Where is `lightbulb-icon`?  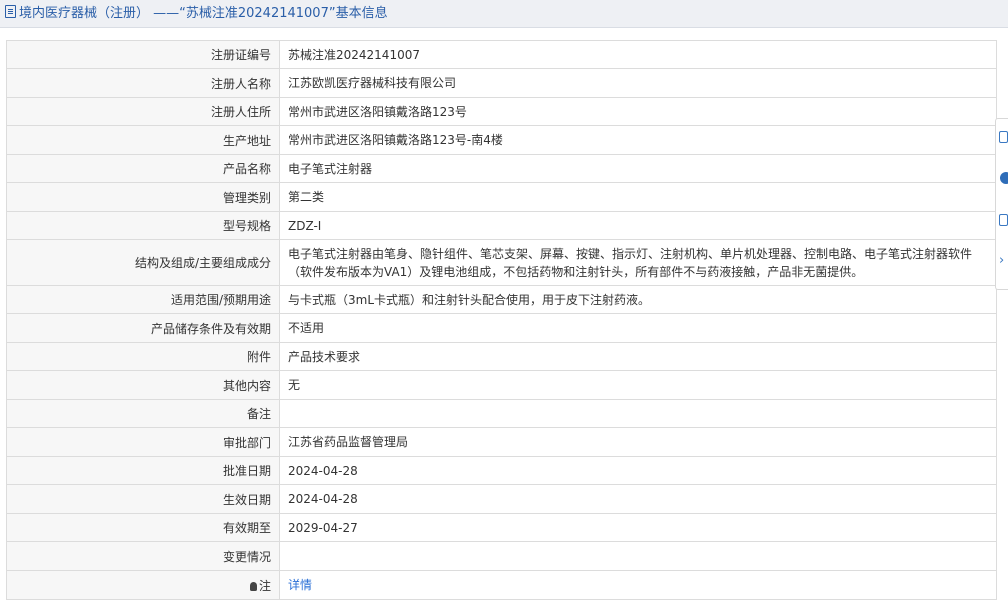
lightbulb-icon is located at coordinates (253, 586).